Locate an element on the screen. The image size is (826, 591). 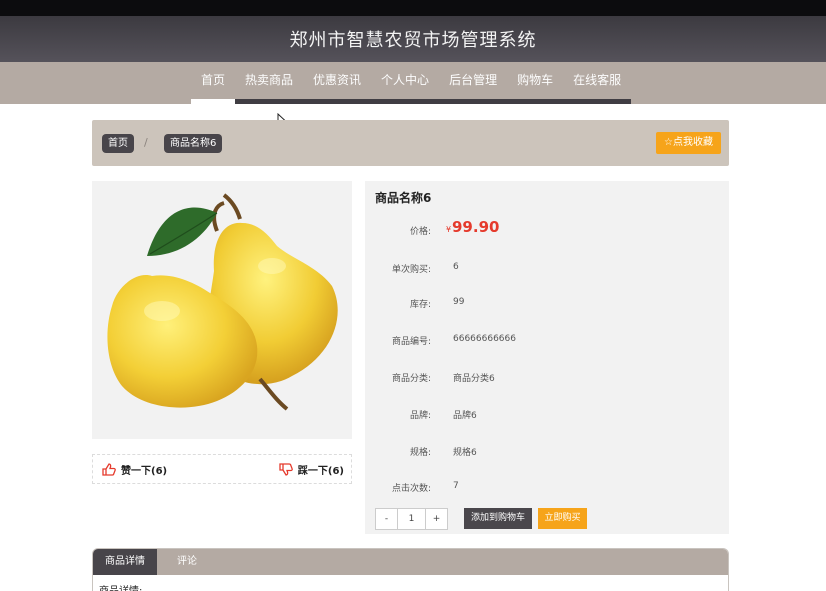
product-name: 商品名称6 is located at coordinates (403, 198).